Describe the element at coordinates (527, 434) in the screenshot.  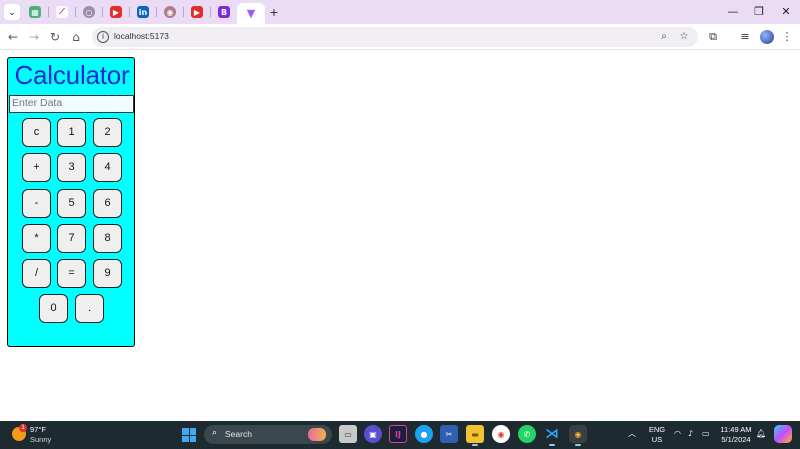
I see `whatsapp-icon: ✆` at that location.